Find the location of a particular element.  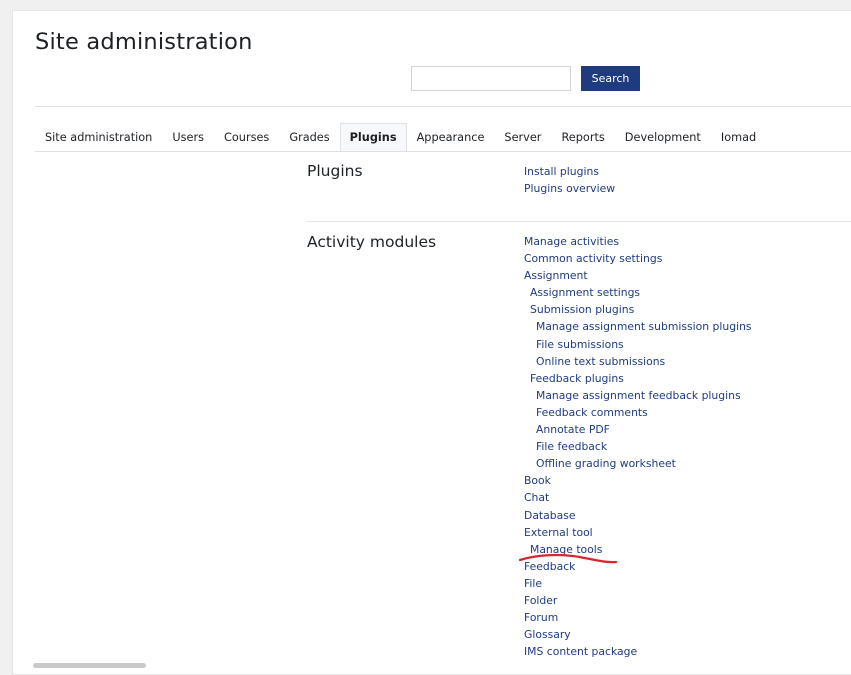

list-item: Install plugins is located at coordinates (569, 171).